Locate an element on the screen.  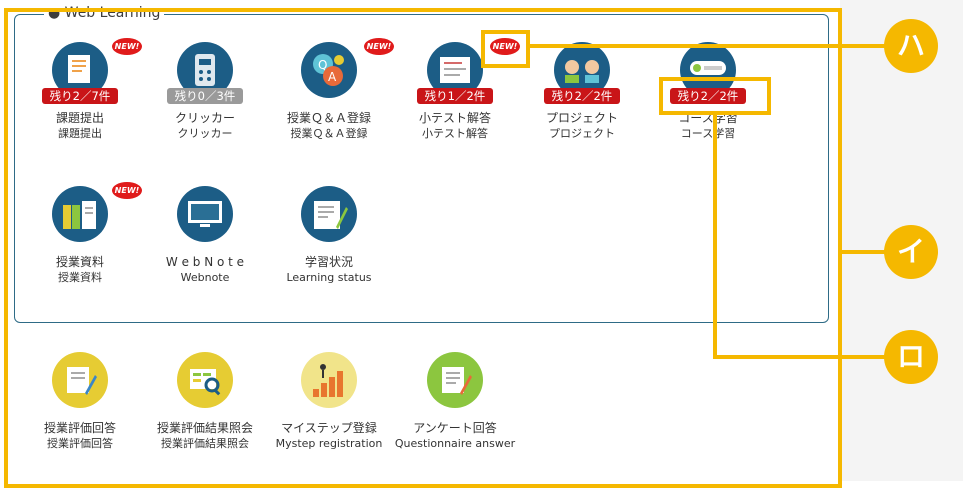
highlight-box-badge is located at coordinates (715, 96).